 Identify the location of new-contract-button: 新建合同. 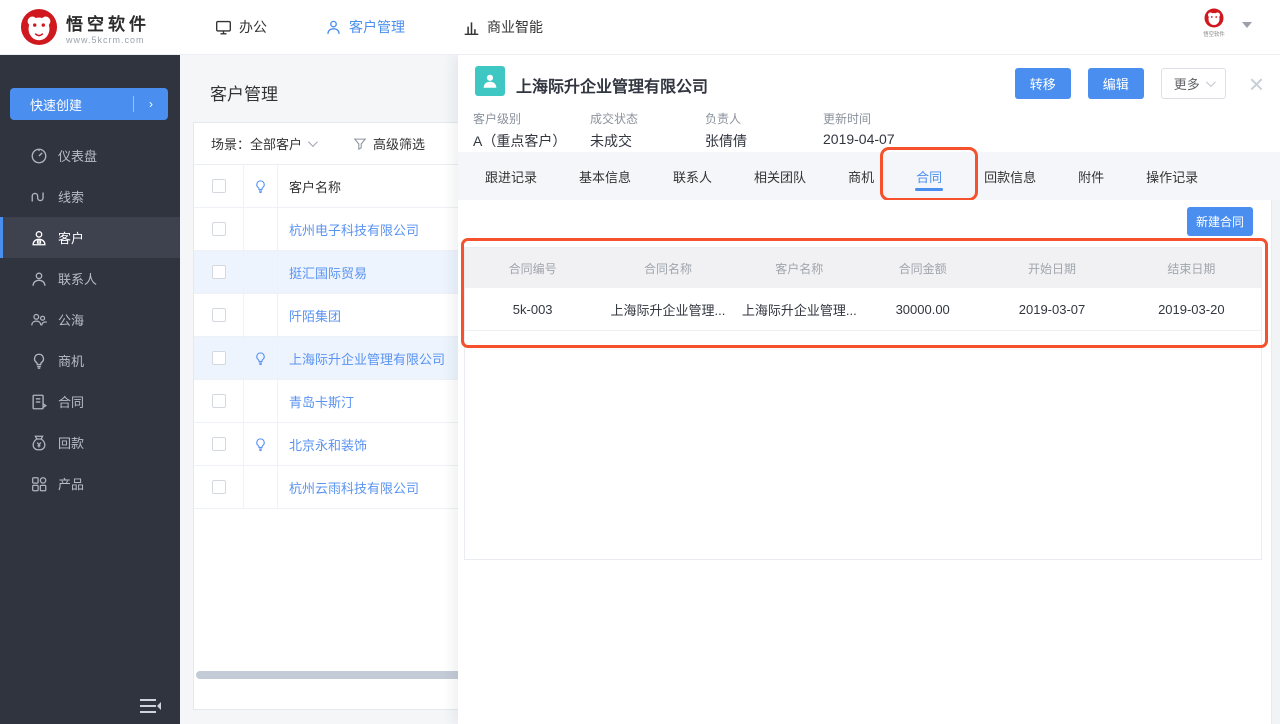
(1219, 221).